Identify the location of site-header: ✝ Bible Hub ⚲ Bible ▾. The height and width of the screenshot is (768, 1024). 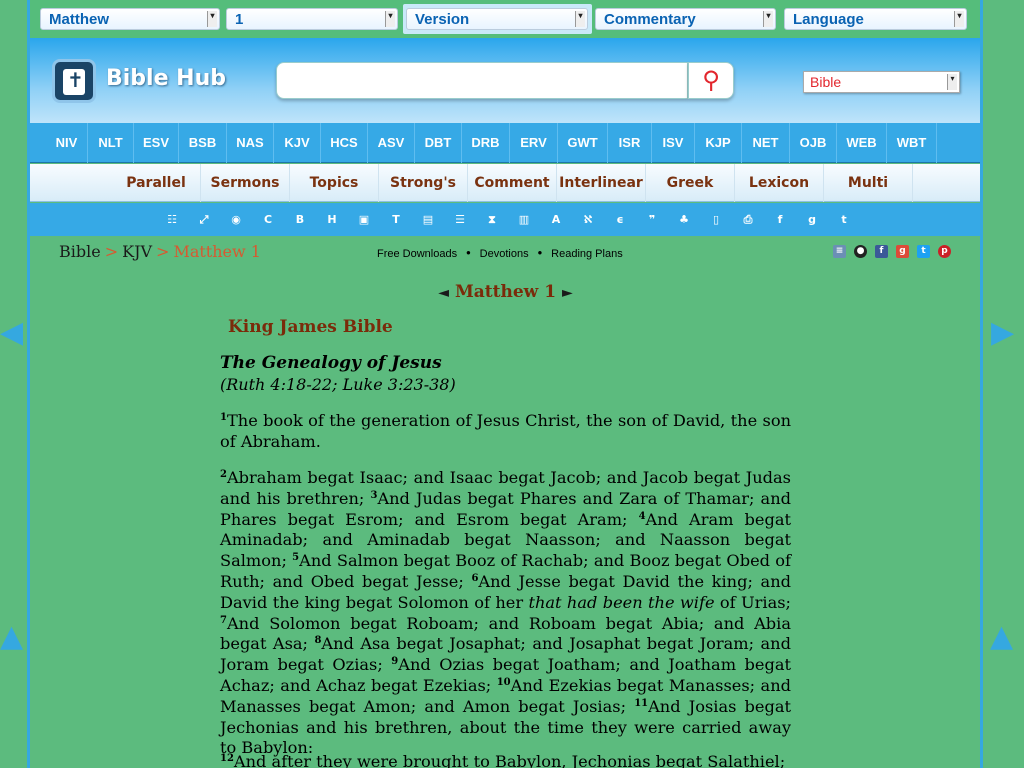
(505, 80).